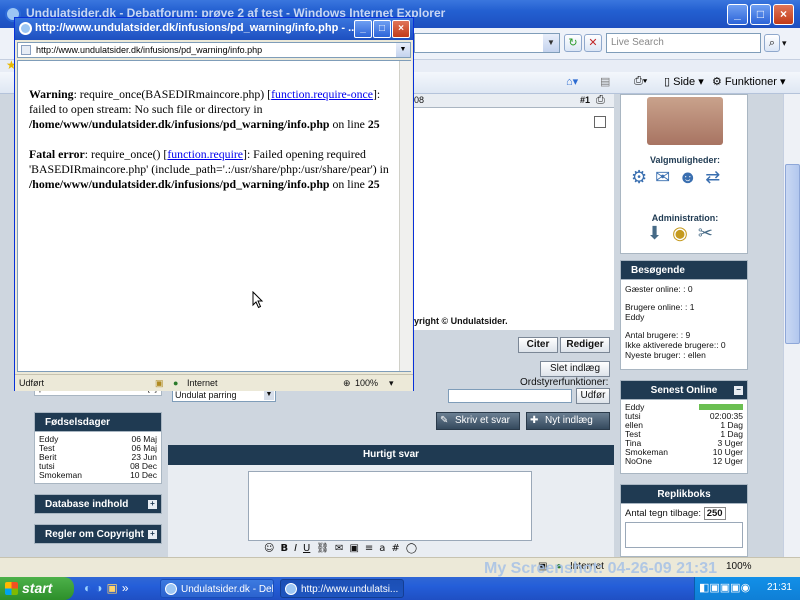 The width and height of the screenshot is (800, 600). What do you see at coordinates (322, 94) in the screenshot?
I see `warning-doc-link: function.require-once` at bounding box center [322, 94].